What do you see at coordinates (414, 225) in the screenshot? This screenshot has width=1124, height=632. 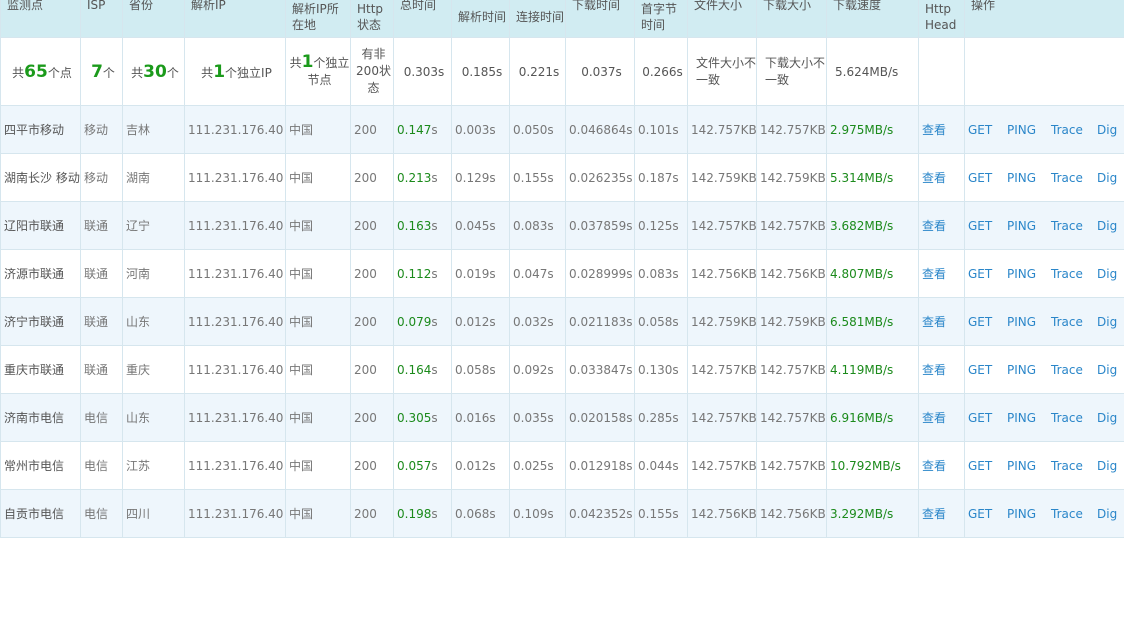 I see `total-time-value: 0.163` at bounding box center [414, 225].